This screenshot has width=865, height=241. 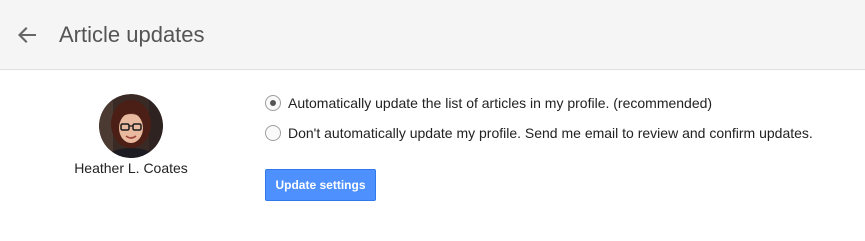 I want to click on arrow-back-icon, so click(x=27, y=35).